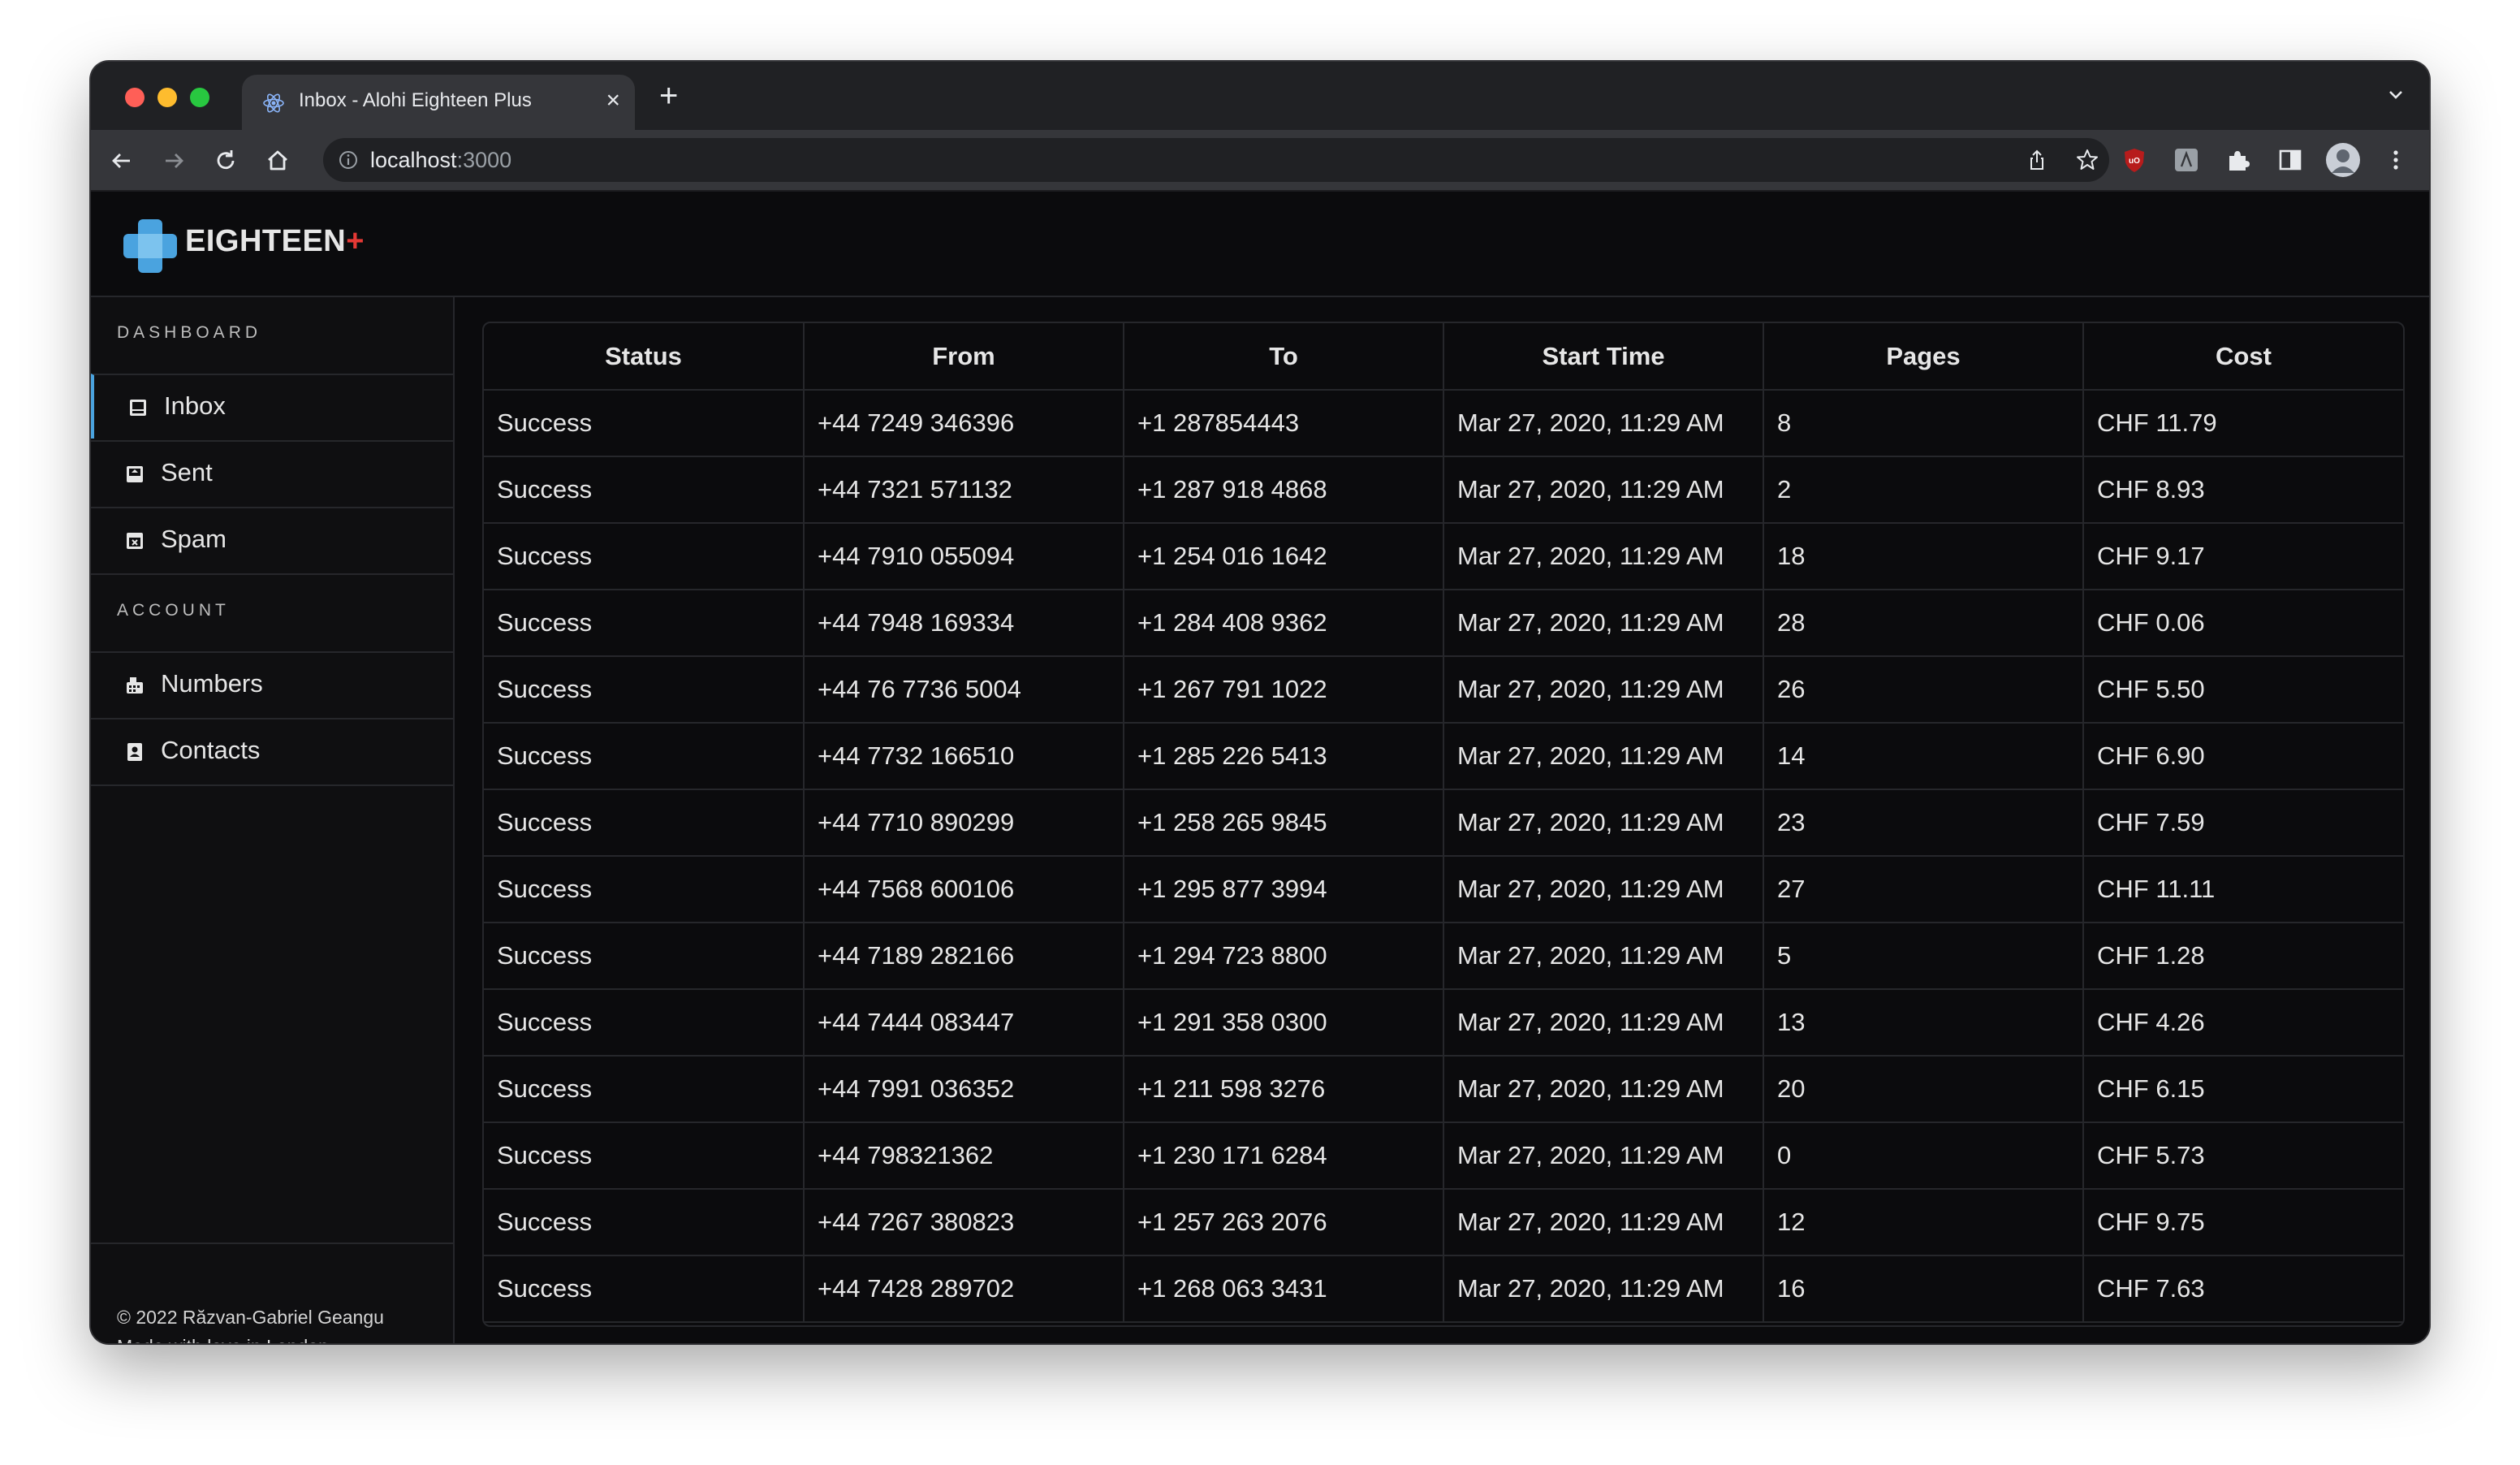 This screenshot has height=1465, width=2520. Describe the element at coordinates (964, 1222) in the screenshot. I see `from-cell: +44 7267 380823` at that location.